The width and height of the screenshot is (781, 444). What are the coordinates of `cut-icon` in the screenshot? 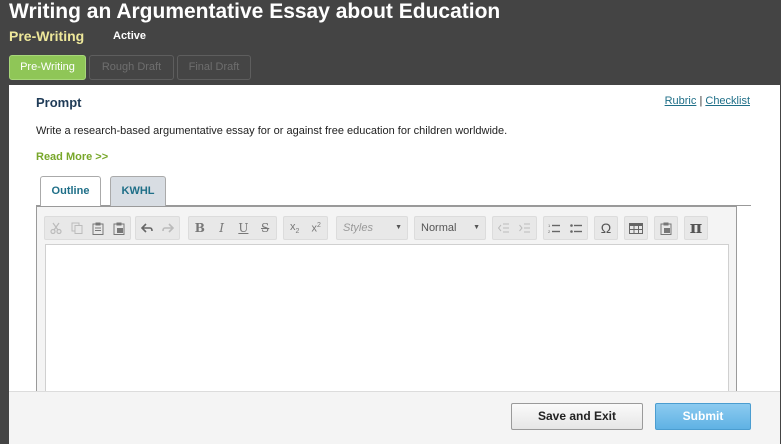 It's located at (55, 228).